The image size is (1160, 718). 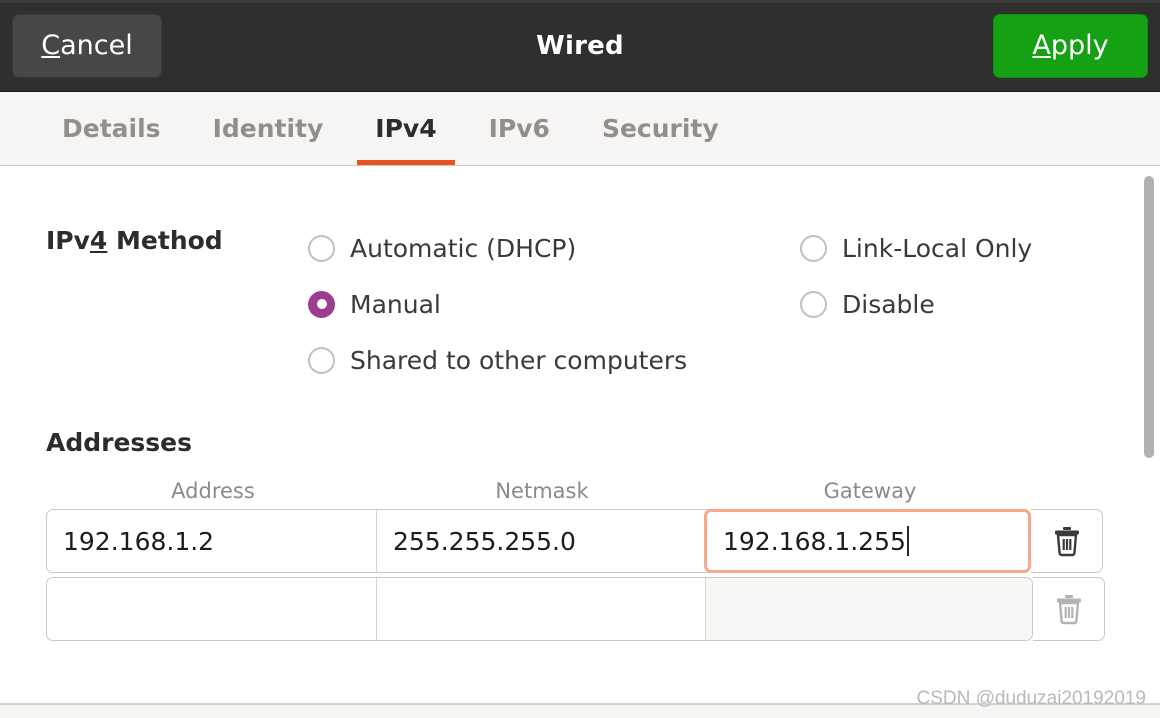 I want to click on table-row: 192.168.1.2 255.255.255.0 192.168.1.255, so click(x=576, y=541).